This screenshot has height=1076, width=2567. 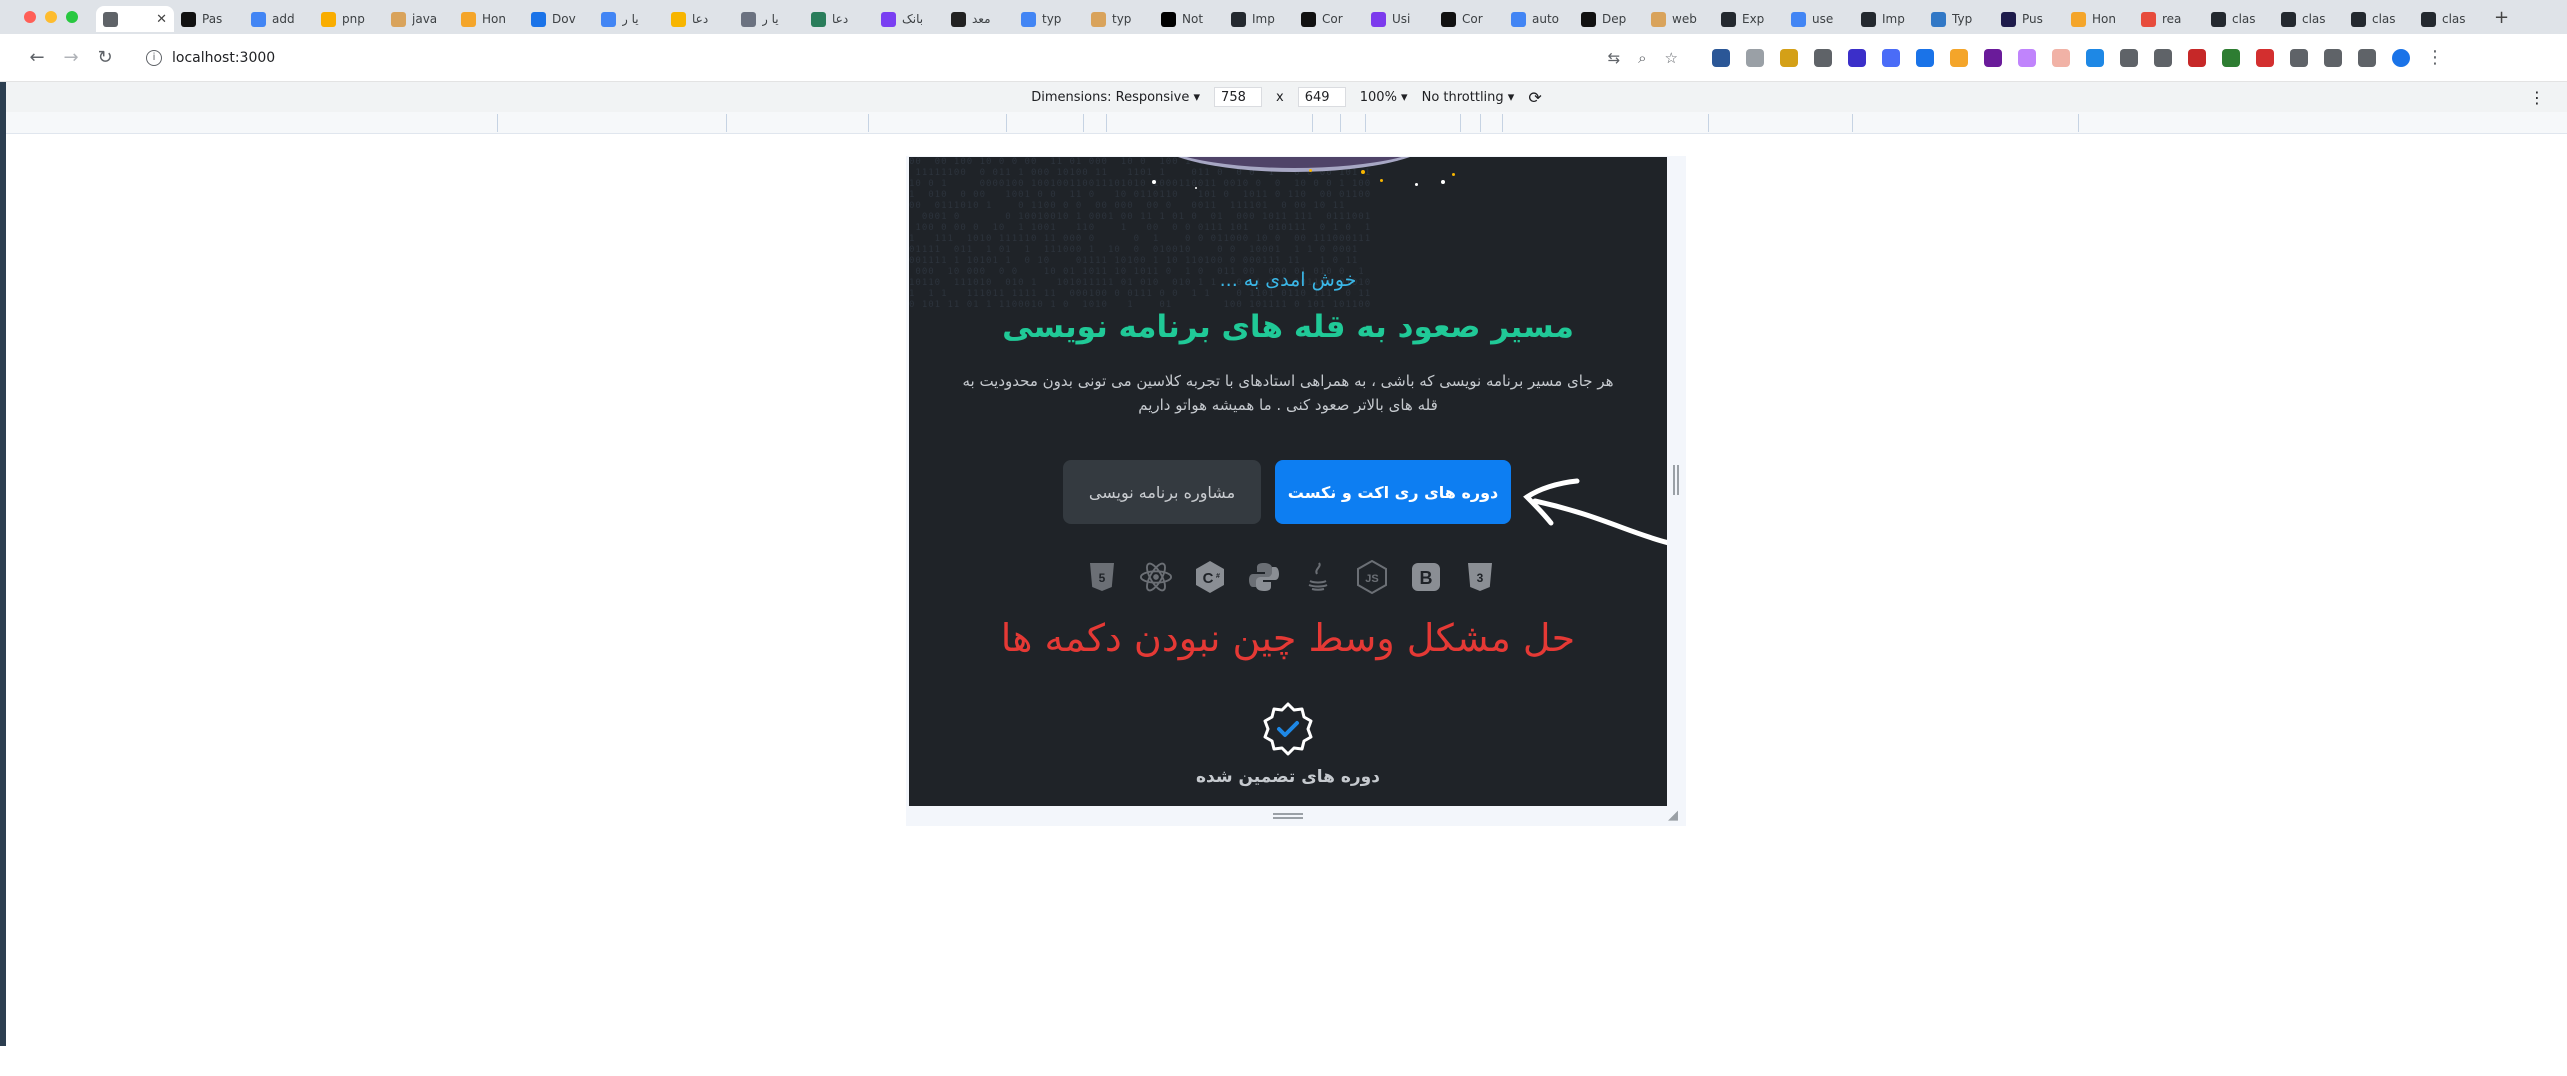 What do you see at coordinates (1154, 182) in the screenshot?
I see `sparkle-dot` at bounding box center [1154, 182].